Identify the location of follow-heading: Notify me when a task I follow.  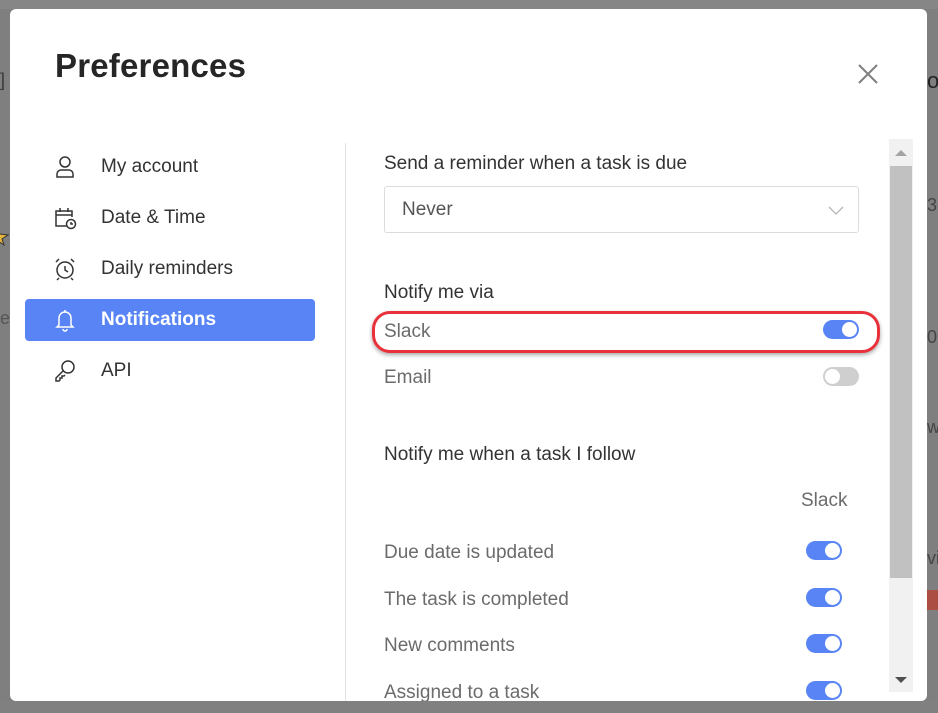
(510, 454).